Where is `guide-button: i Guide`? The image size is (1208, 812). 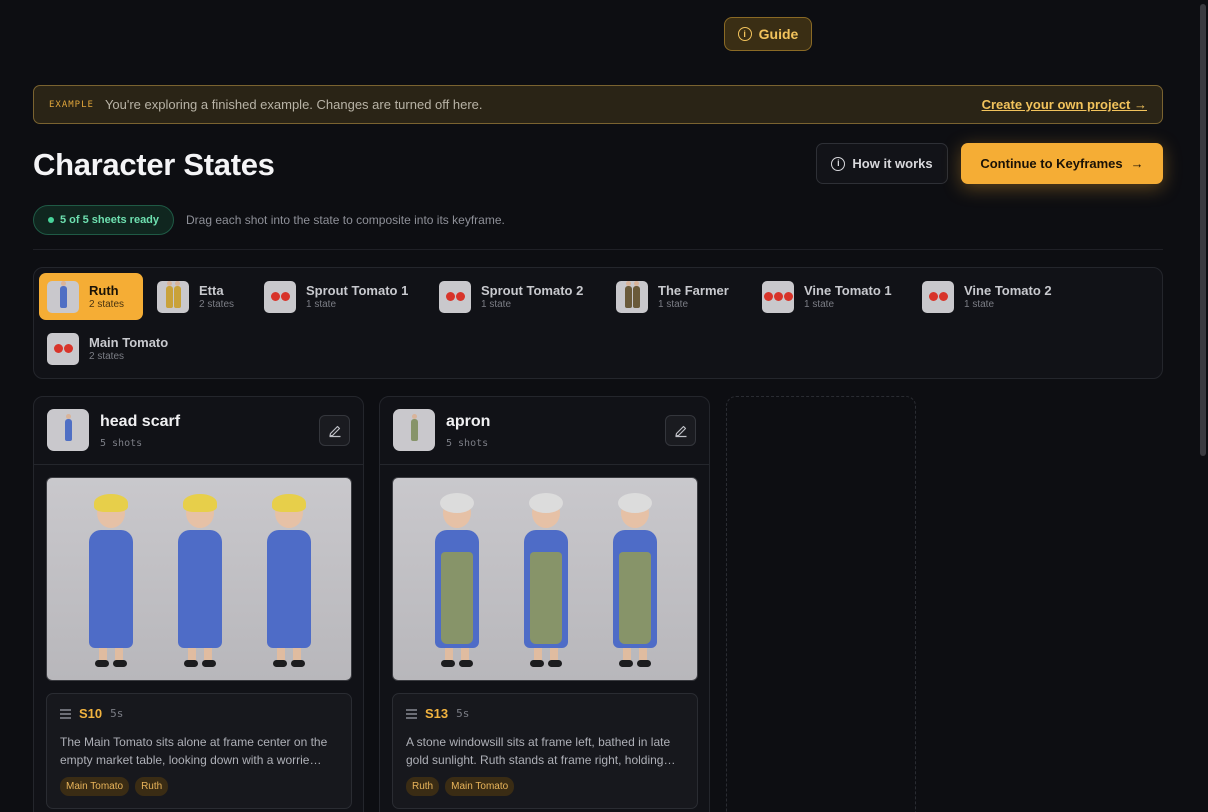 guide-button: i Guide is located at coordinates (768, 34).